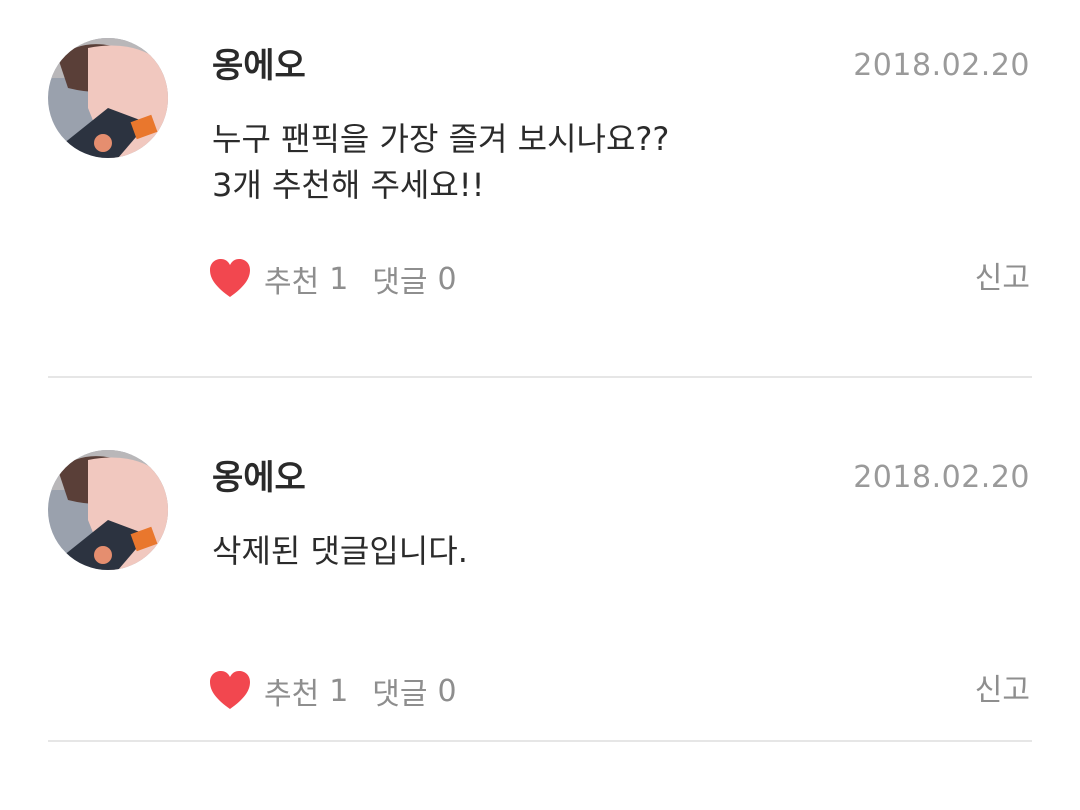  What do you see at coordinates (441, 162) in the screenshot?
I see `comment-text: 누구 팬픽을 가장 즐겨 보시나요?? 3개 추천해 주세요!!` at bounding box center [441, 162].